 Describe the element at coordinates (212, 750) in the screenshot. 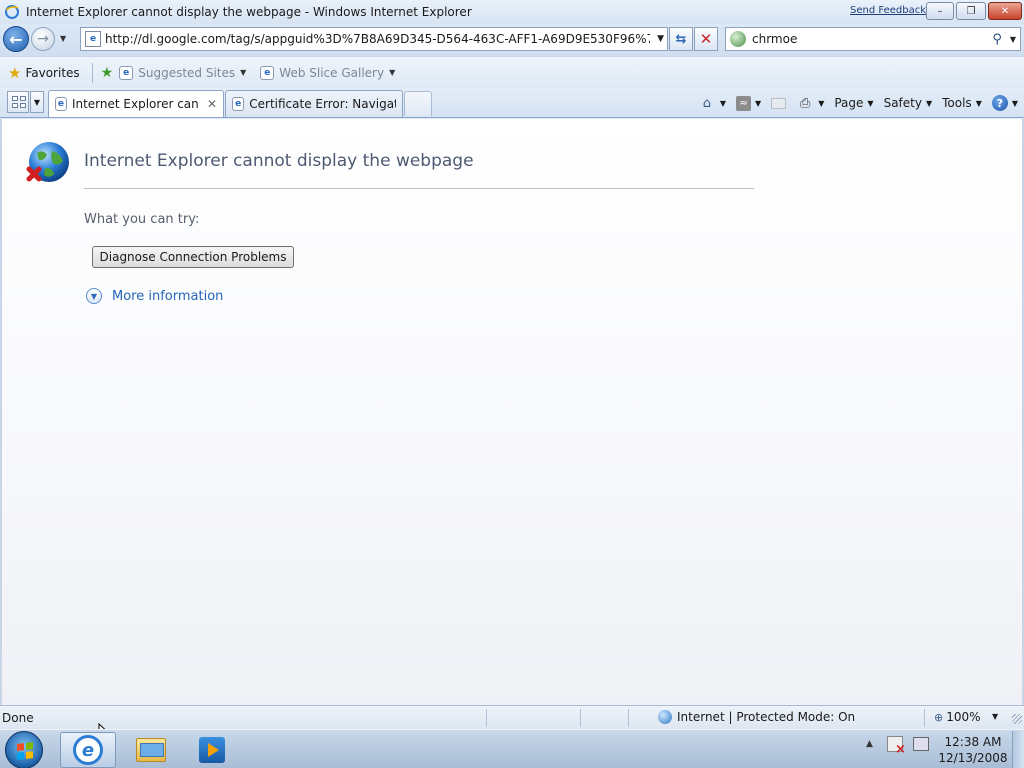

I see `taskbar-media-player` at that location.